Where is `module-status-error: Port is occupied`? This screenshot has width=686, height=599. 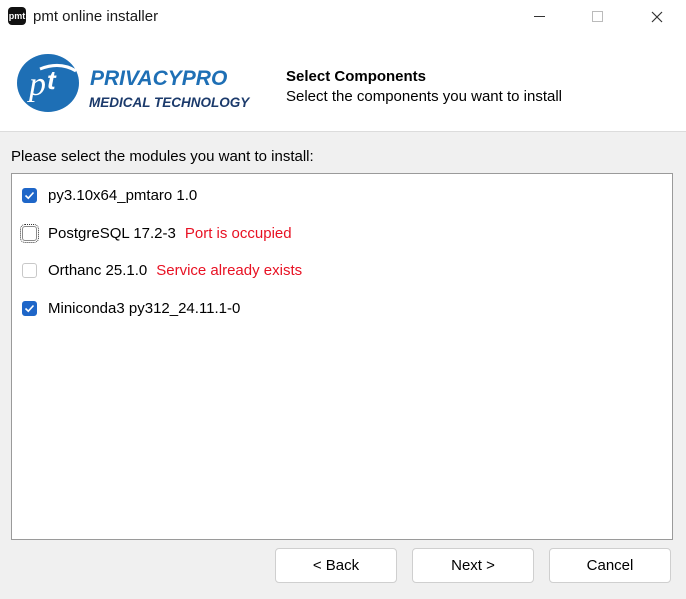 module-status-error: Port is occupied is located at coordinates (238, 233).